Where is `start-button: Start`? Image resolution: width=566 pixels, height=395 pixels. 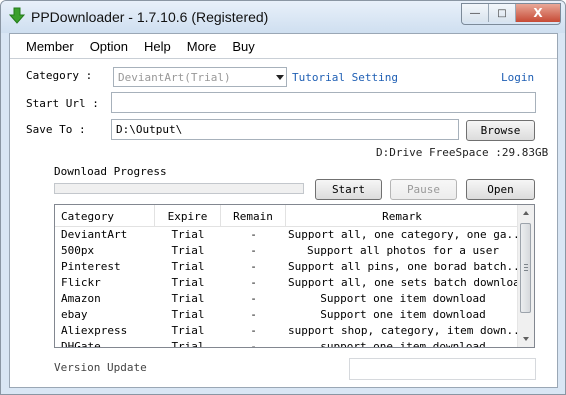
start-button: Start is located at coordinates (348, 189).